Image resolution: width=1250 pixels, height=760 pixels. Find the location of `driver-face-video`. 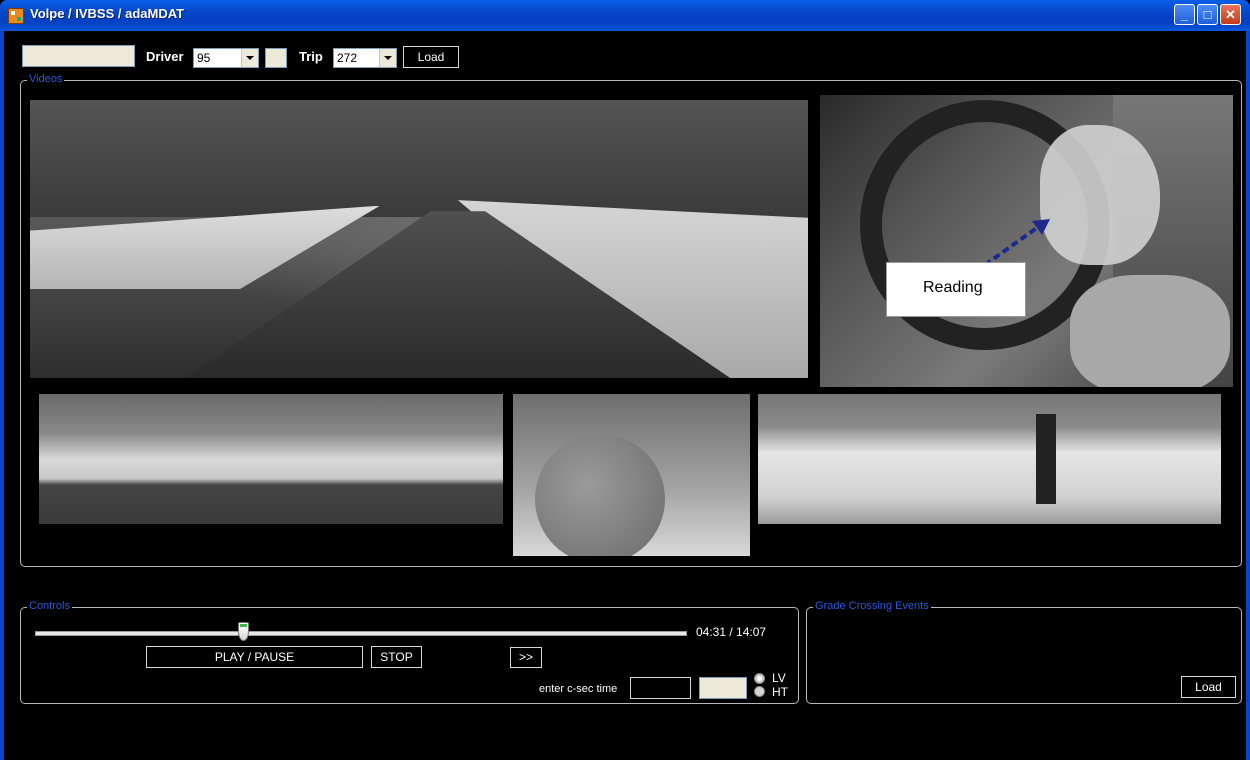

driver-face-video is located at coordinates (631, 475).